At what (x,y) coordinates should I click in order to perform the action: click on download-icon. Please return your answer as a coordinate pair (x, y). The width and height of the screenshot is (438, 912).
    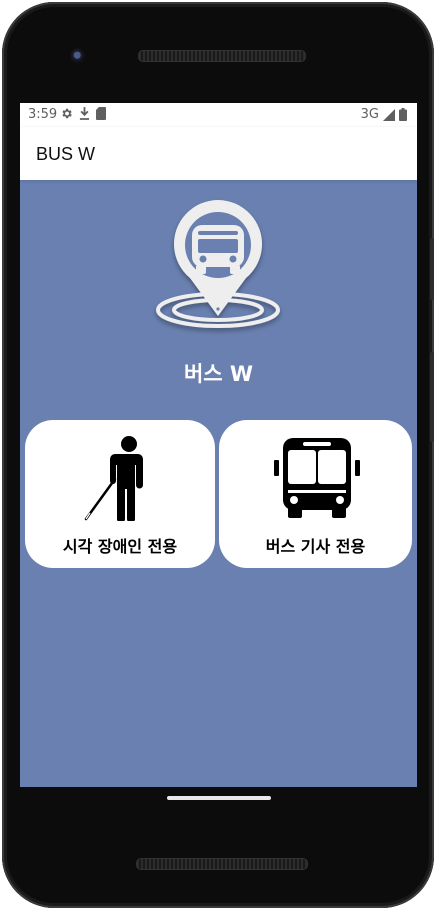
    Looking at the image, I should click on (84, 113).